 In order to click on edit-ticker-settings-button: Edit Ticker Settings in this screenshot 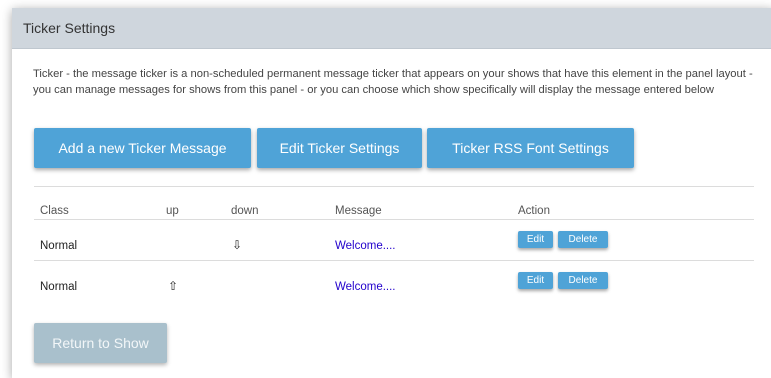, I will do `click(339, 148)`.